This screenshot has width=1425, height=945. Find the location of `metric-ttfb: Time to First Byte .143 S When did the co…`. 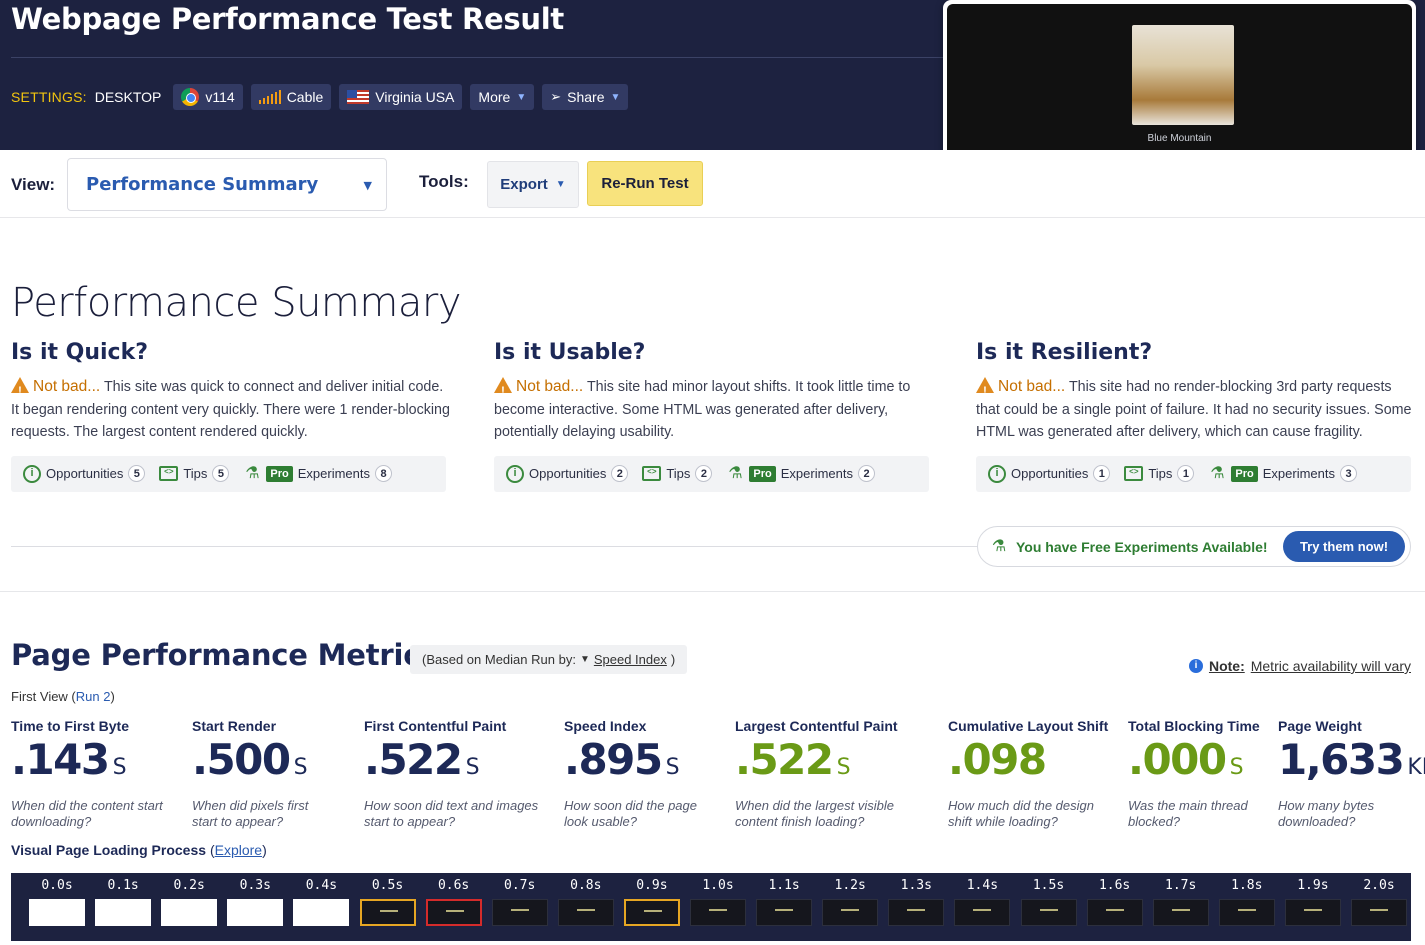

metric-ttfb: Time to First Byte .143 S When did the co… is located at coordinates (93, 774).